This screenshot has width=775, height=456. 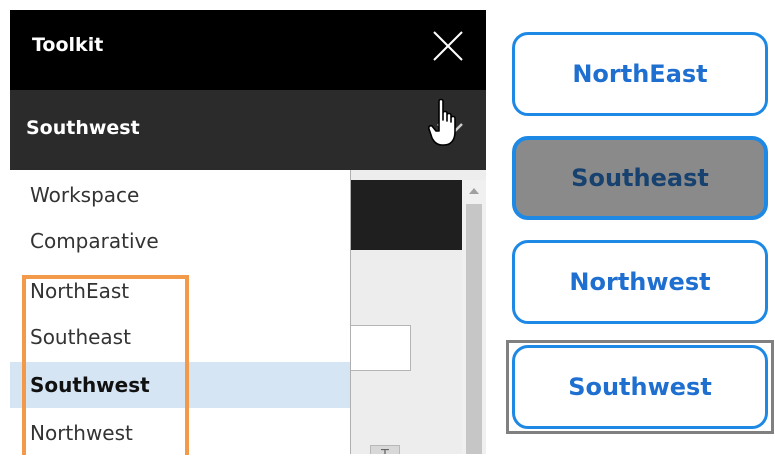 I want to click on toolkit-header: Toolkit, so click(x=248, y=50).